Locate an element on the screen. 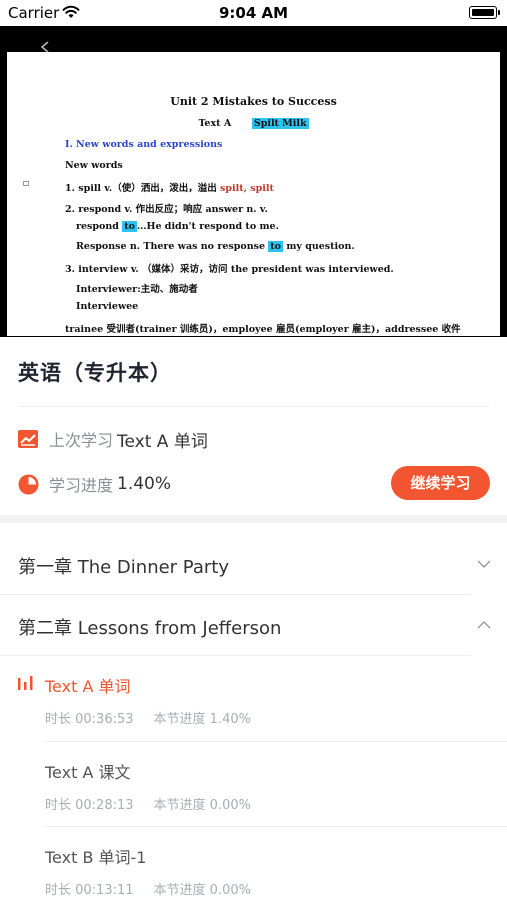 This screenshot has width=507, height=900. chapter-2-title: 第二章 Lessons from Jefferson is located at coordinates (150, 628).